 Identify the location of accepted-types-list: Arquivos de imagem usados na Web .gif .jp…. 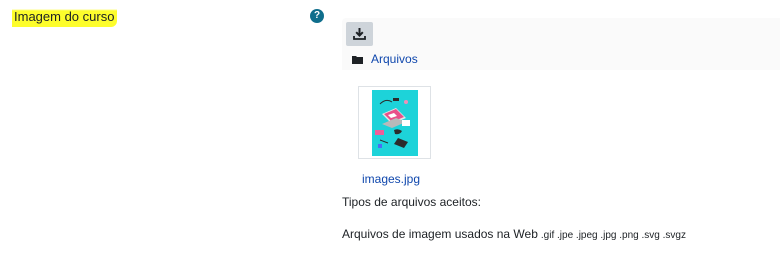
(514, 234).